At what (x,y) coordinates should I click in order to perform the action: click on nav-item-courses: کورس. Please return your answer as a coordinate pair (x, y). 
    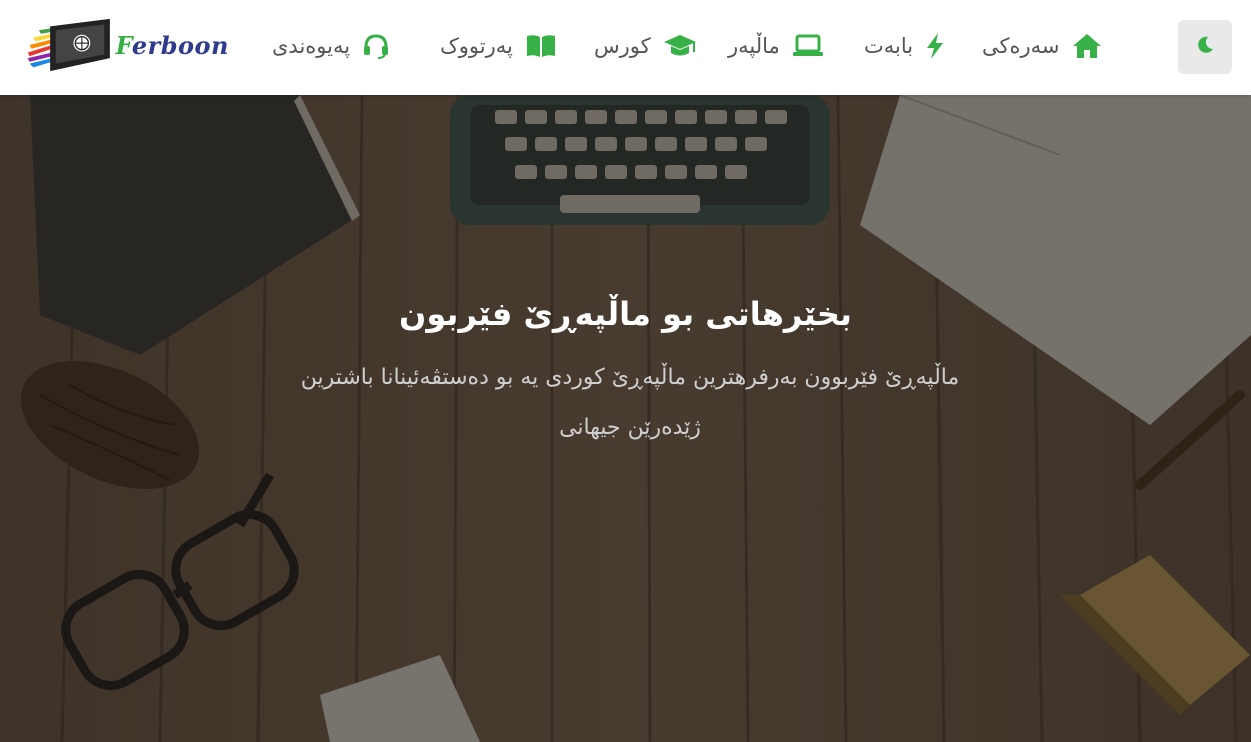
    Looking at the image, I should click on (645, 46).